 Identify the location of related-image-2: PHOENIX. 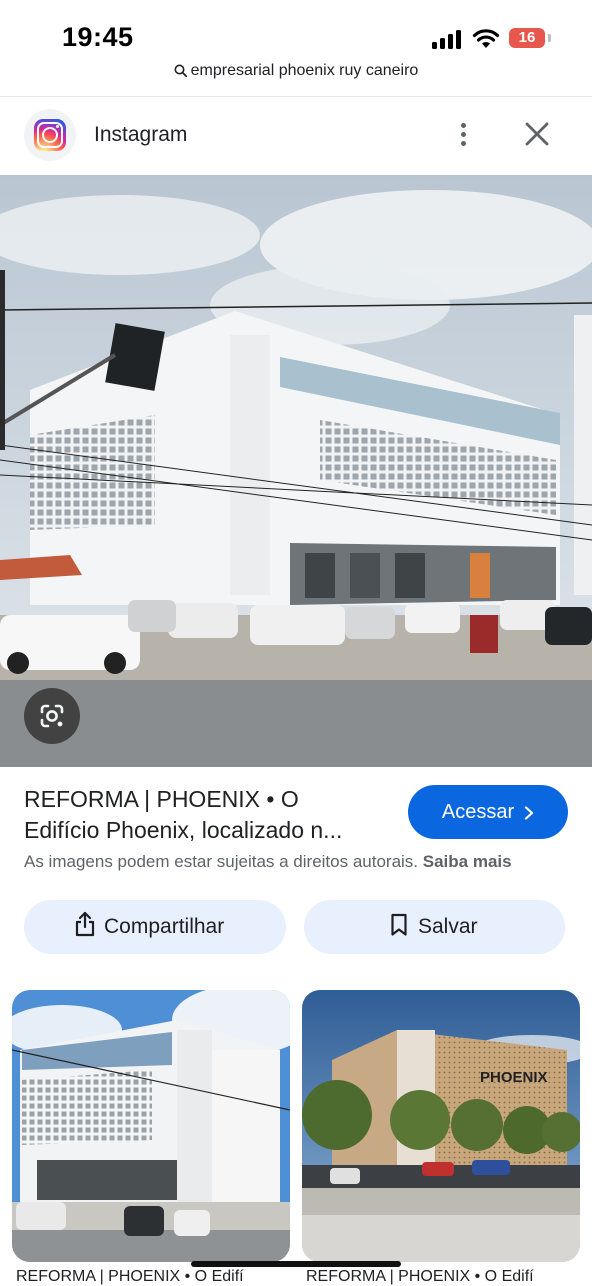
(441, 1126).